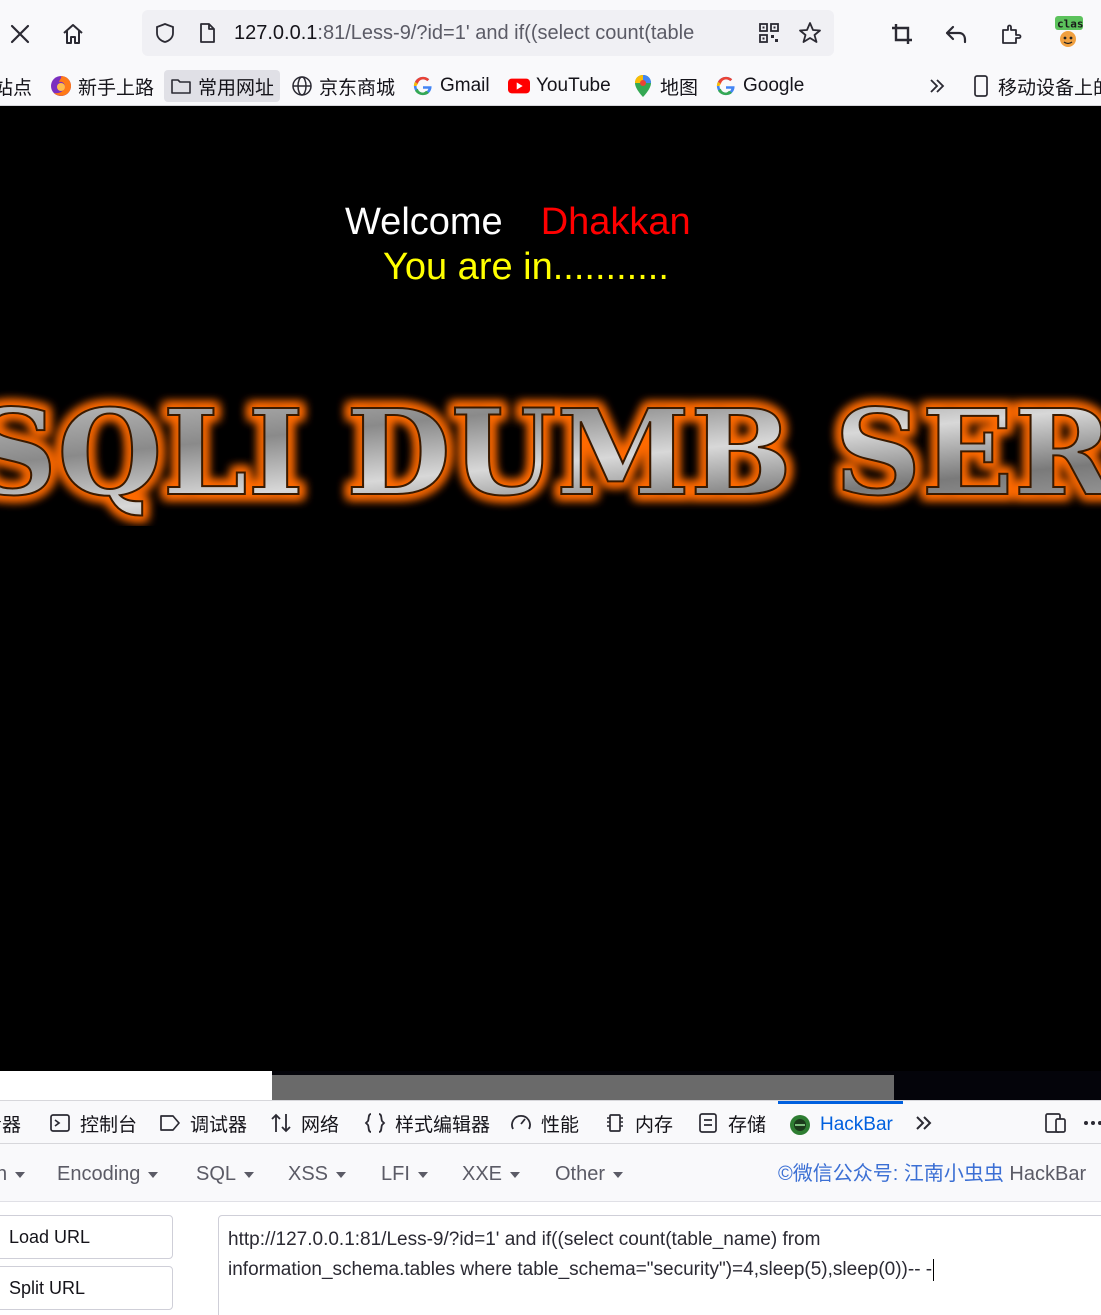 Image resolution: width=1101 pixels, height=1315 pixels. Describe the element at coordinates (19, 86) in the screenshot. I see `bookmark-item: 站点` at that location.